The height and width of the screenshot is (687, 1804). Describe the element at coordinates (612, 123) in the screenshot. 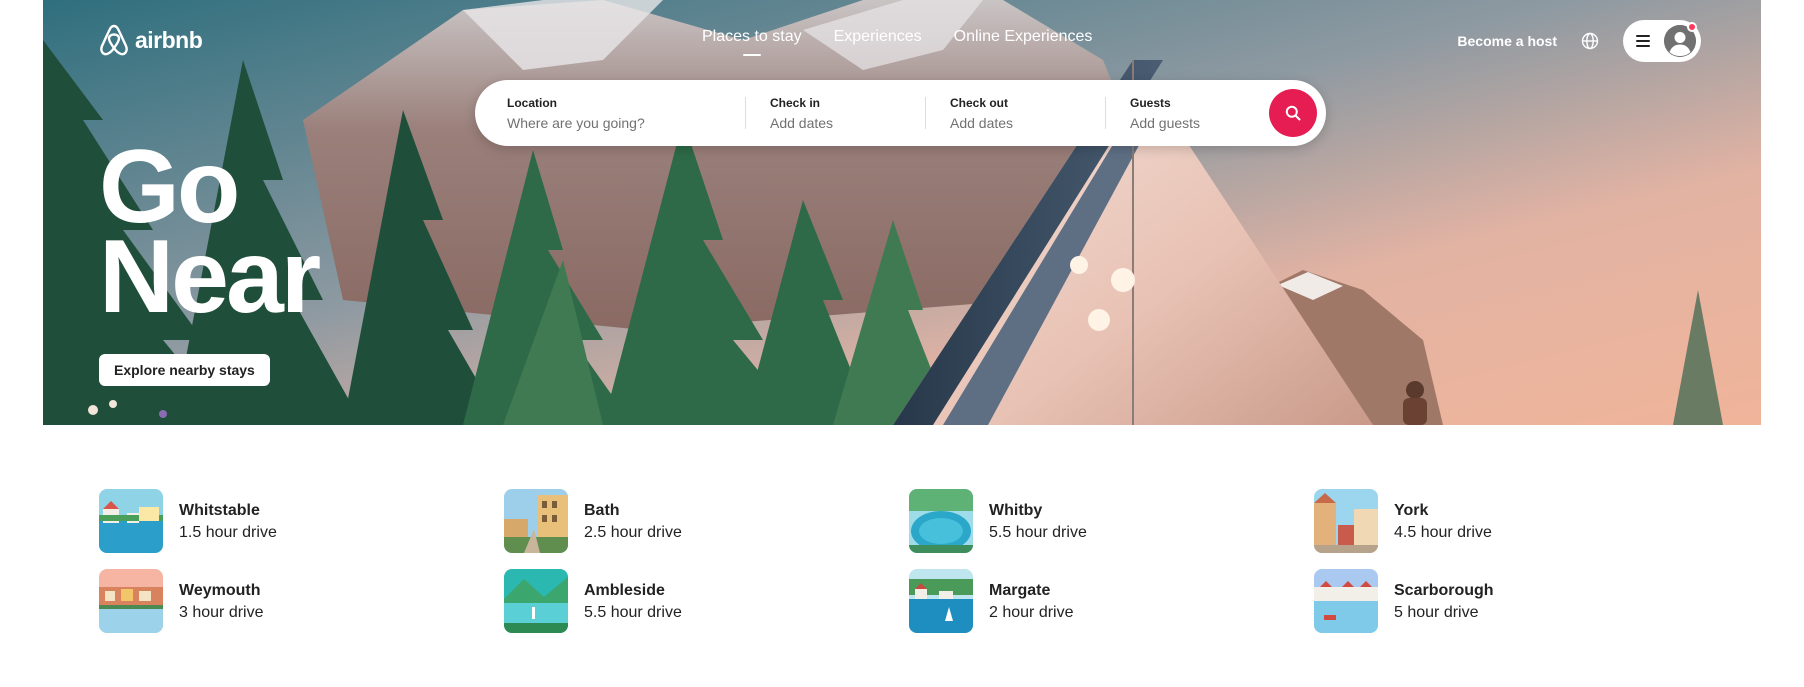

I see `location-input` at that location.